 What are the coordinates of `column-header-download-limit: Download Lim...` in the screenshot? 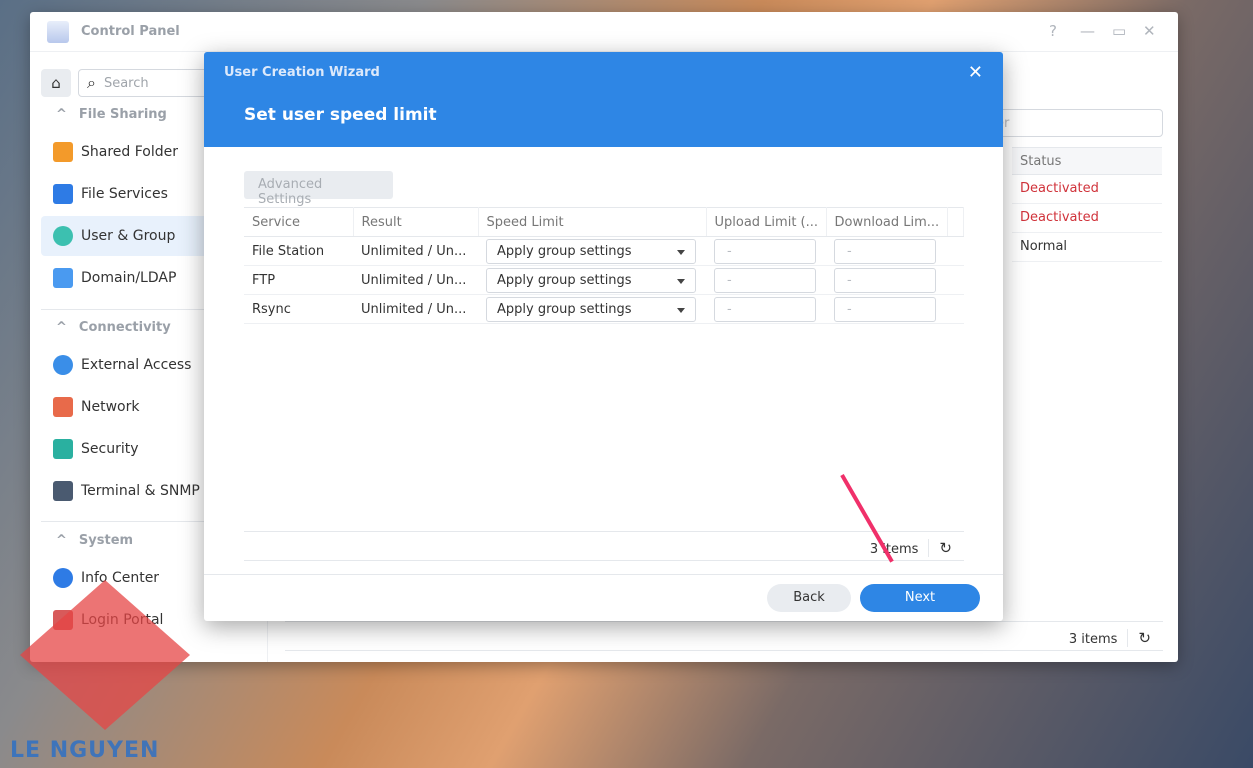 It's located at (887, 222).